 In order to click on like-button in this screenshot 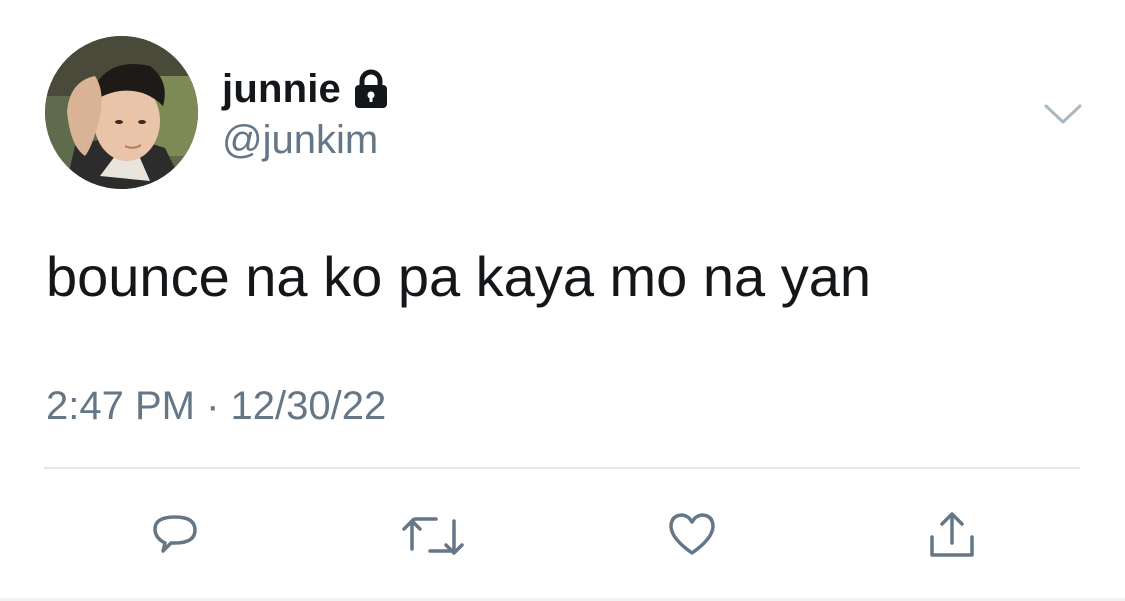, I will do `click(692, 535)`.